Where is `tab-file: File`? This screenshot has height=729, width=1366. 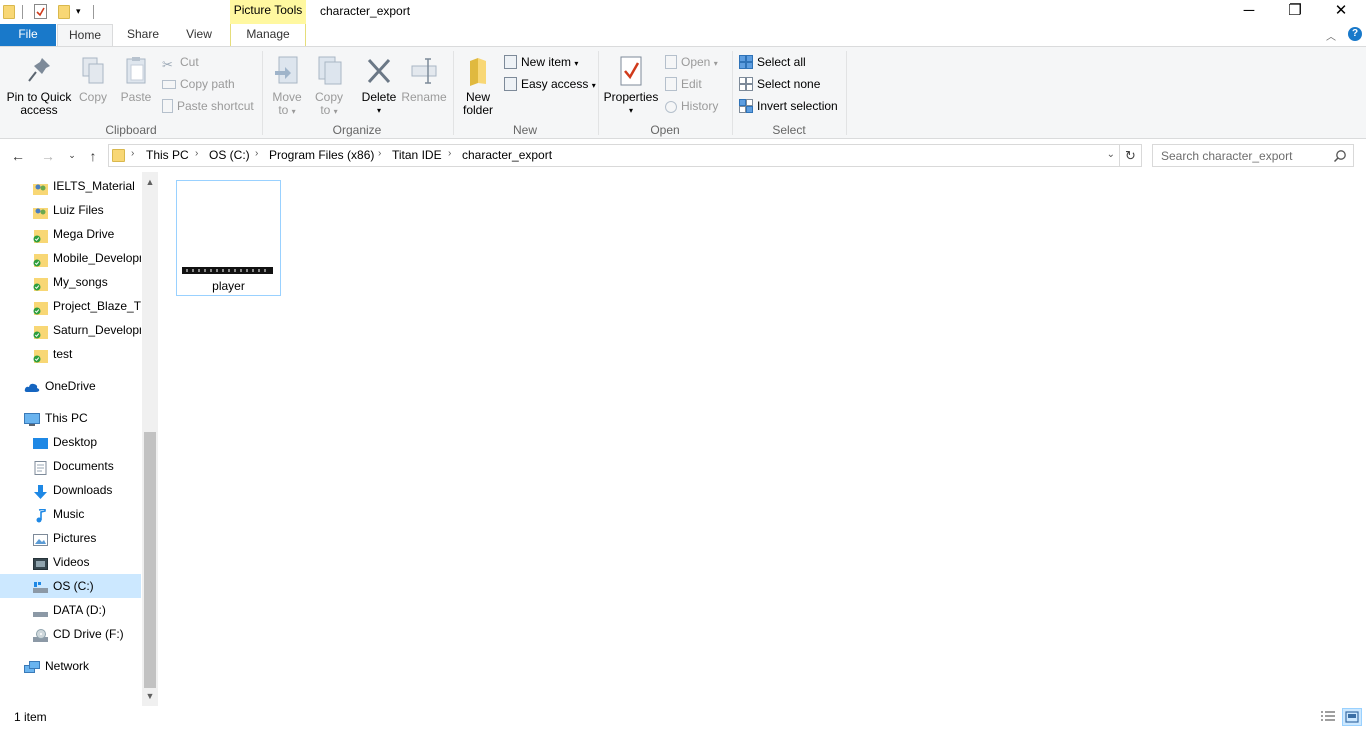 tab-file: File is located at coordinates (28, 35).